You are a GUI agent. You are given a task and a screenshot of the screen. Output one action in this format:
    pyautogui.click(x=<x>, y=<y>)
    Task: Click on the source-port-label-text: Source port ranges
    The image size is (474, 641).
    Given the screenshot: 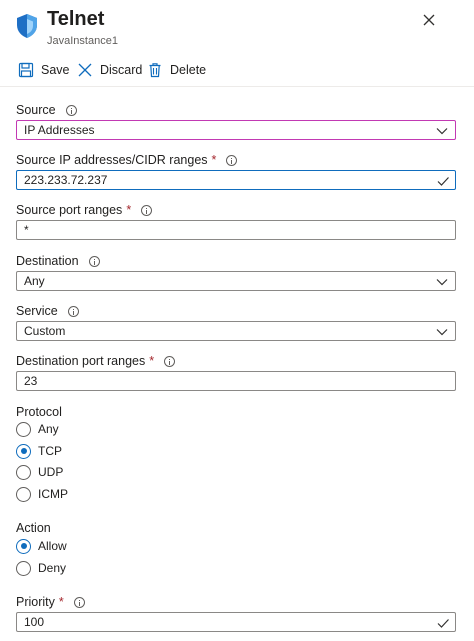 What is the action you would take?
    pyautogui.click(x=69, y=210)
    